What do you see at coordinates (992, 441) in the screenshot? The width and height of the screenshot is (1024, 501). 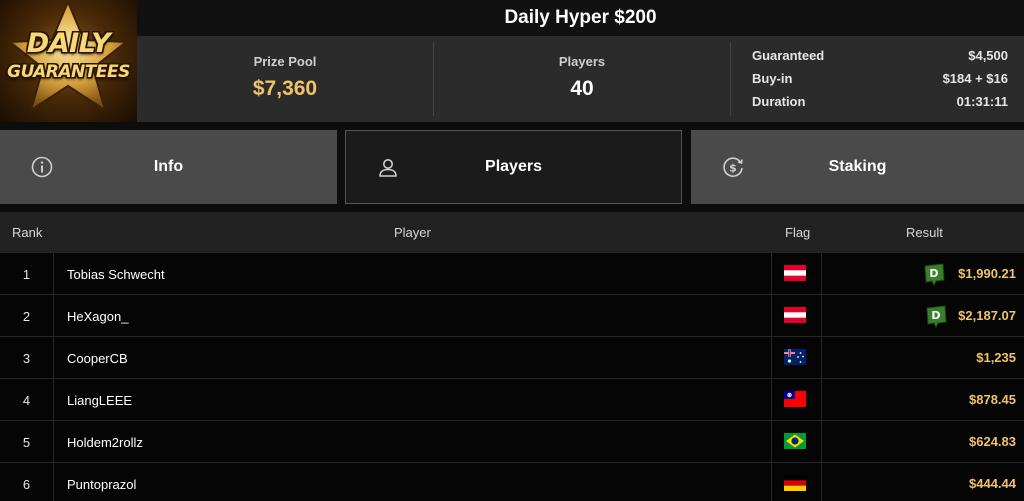 I see `result-value: $624.83` at bounding box center [992, 441].